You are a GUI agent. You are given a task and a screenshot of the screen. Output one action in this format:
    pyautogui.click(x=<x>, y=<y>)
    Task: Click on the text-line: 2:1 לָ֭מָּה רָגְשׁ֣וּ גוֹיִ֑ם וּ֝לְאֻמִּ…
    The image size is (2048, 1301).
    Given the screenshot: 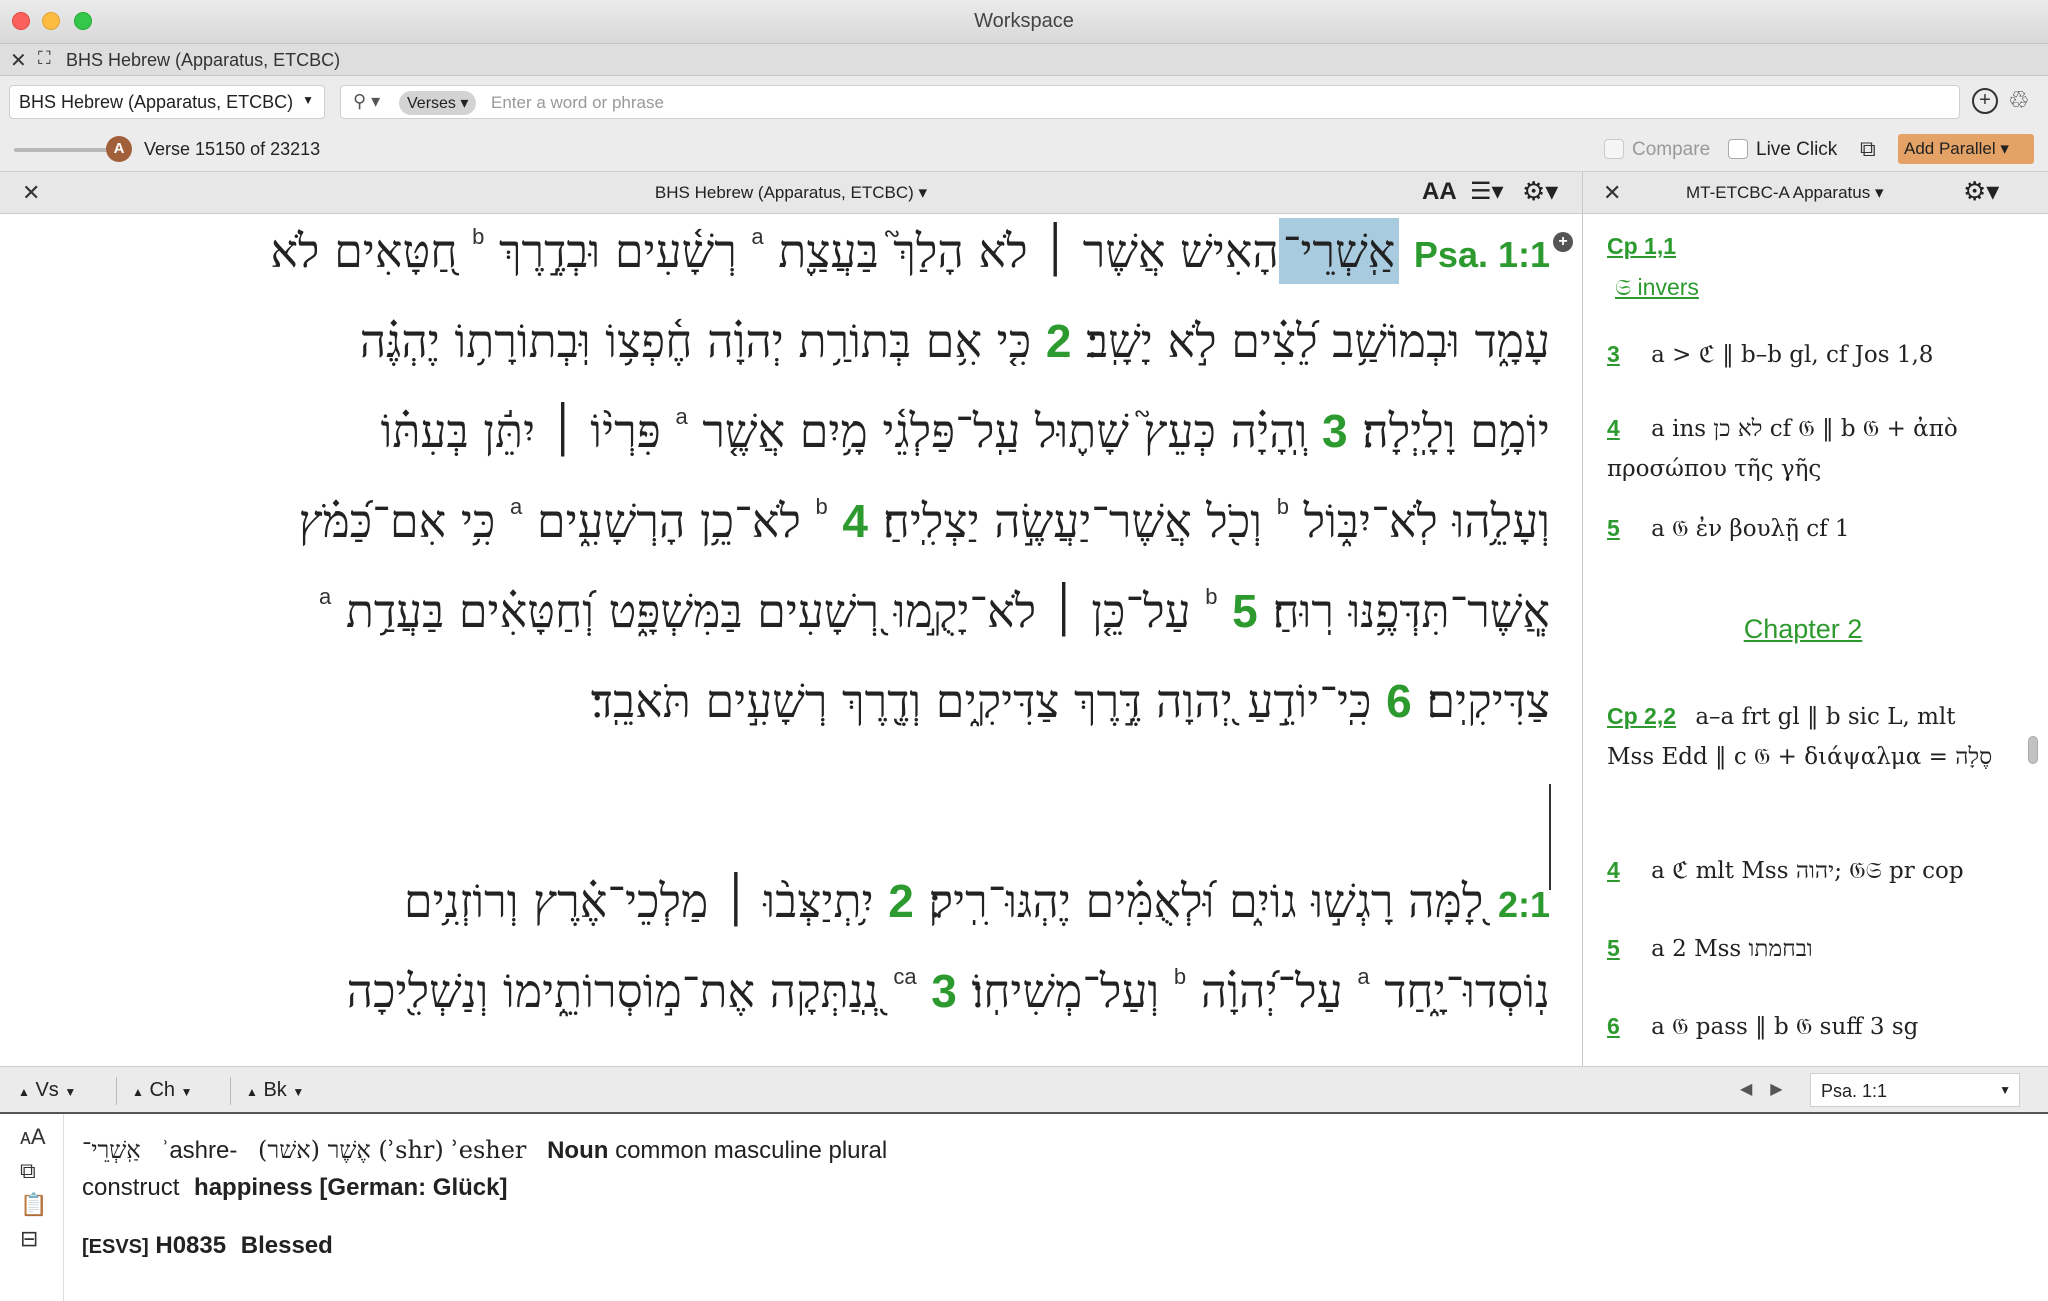 What is the action you would take?
    pyautogui.click(x=977, y=901)
    